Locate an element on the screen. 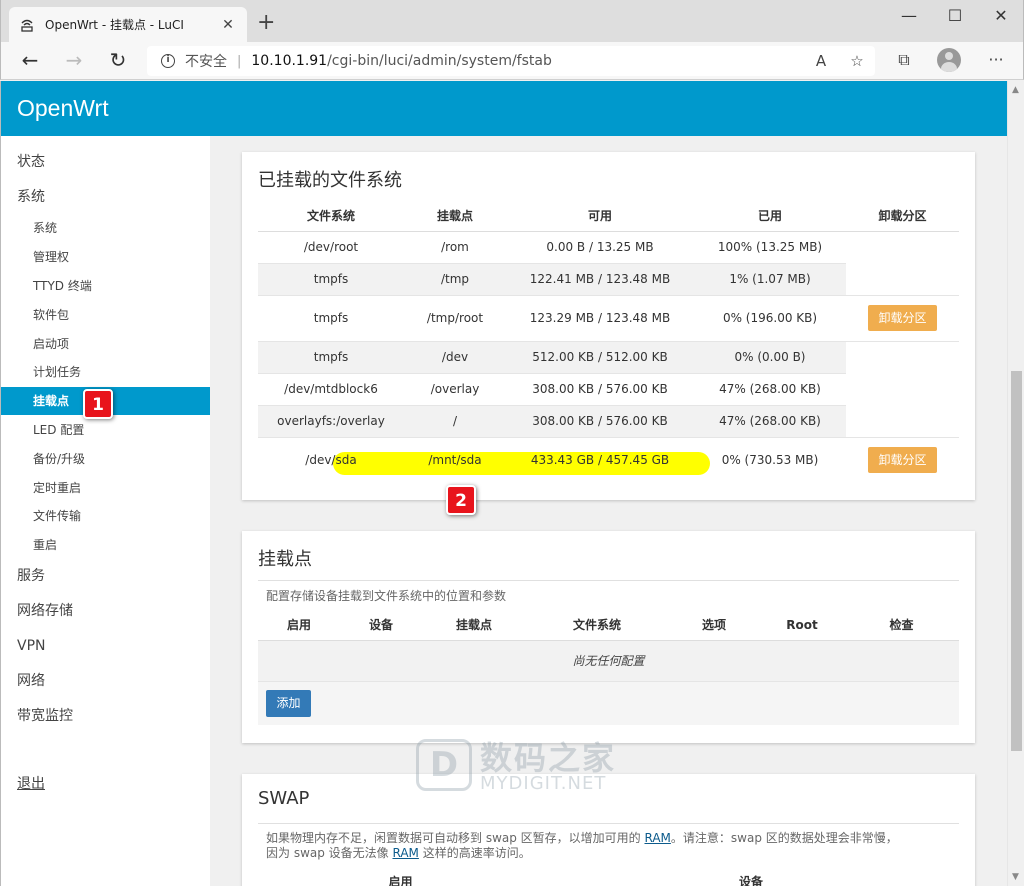  forward-arrow-icon: → is located at coordinates (74, 61).